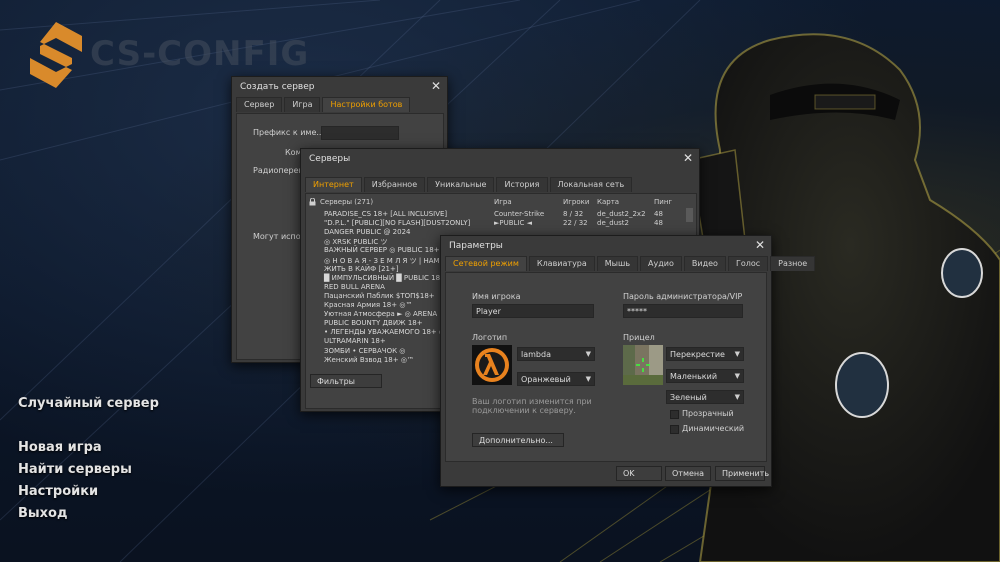 This screenshot has width=1000, height=562. Describe the element at coordinates (60, 447) in the screenshot. I see `menu-new-game: Новая игра` at that location.